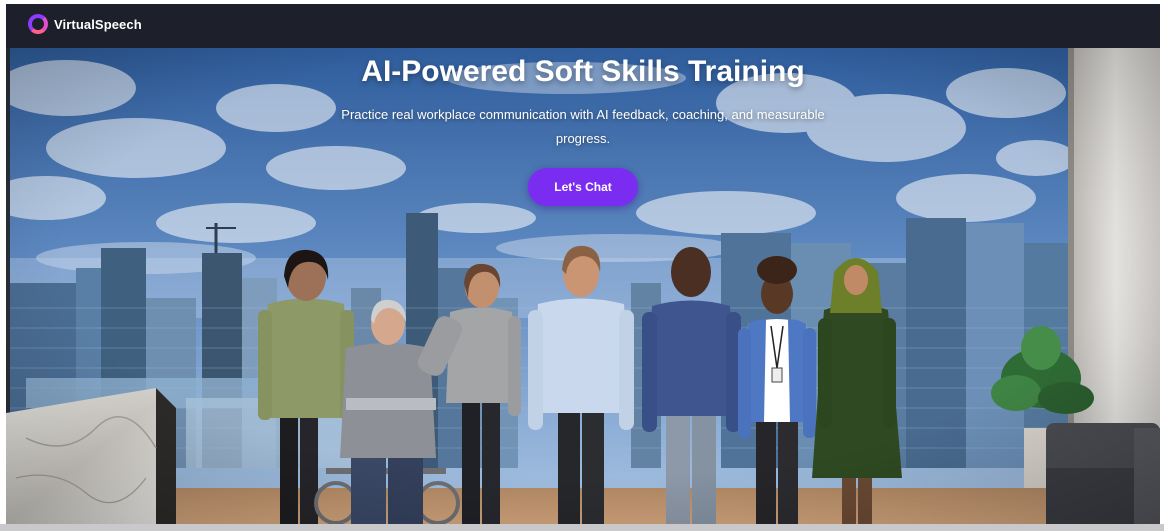  I want to click on hero-title: AI-Powered Soft Skills Training, so click(583, 71).